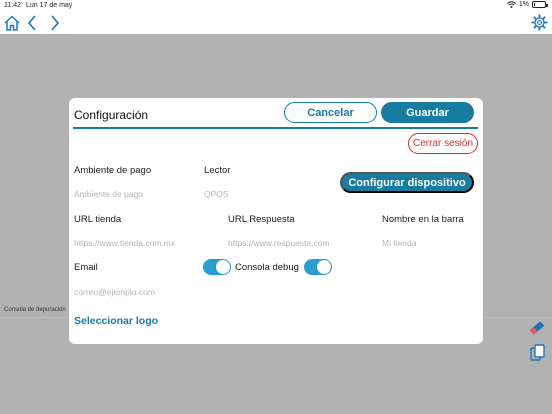 This screenshot has height=414, width=552. I want to click on status-date: Lun 17 de may, so click(49, 5).